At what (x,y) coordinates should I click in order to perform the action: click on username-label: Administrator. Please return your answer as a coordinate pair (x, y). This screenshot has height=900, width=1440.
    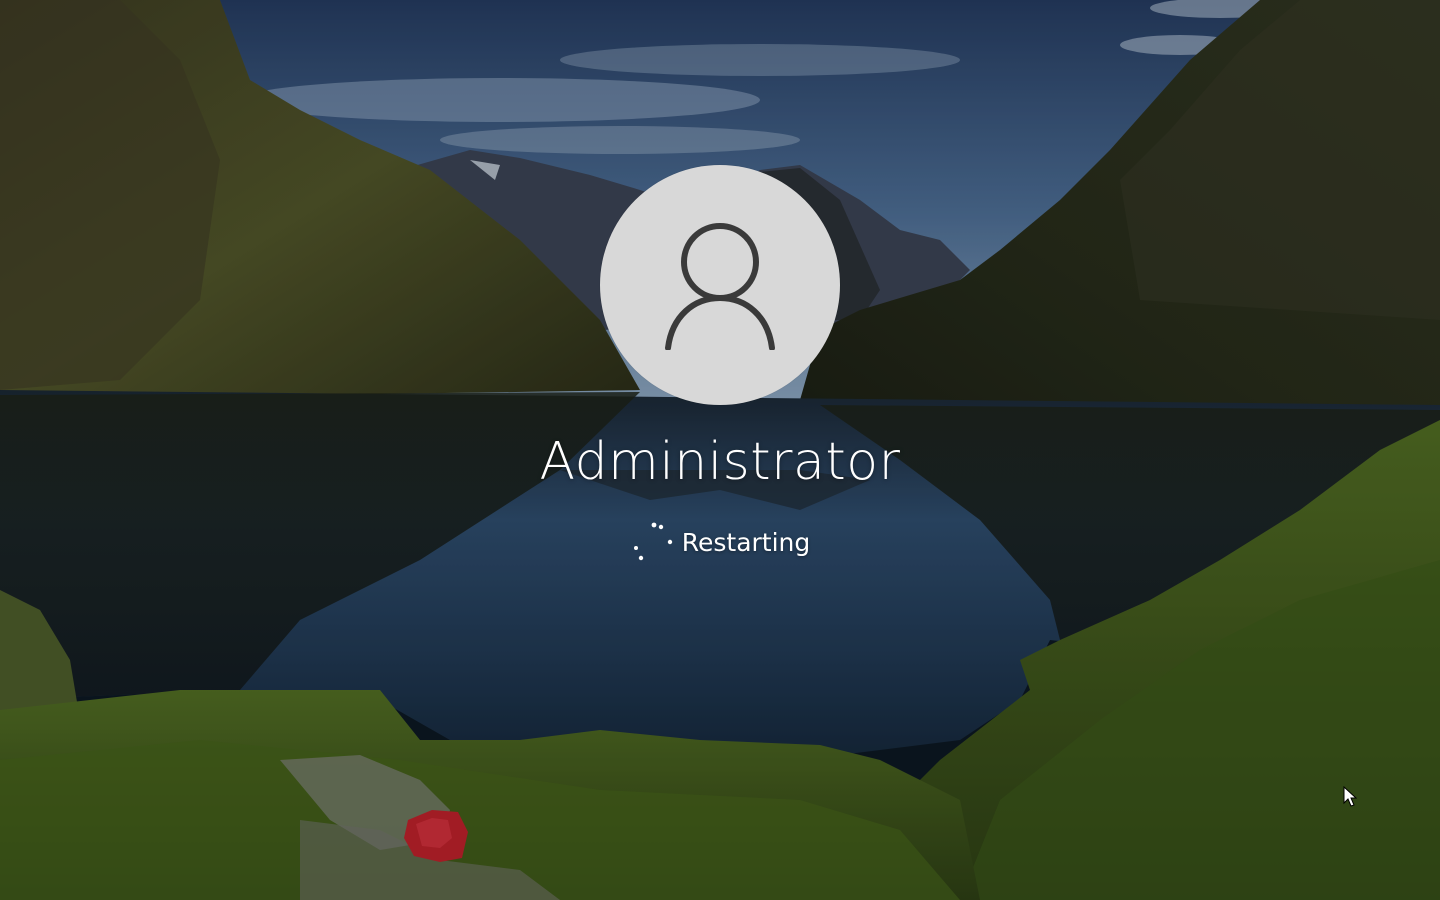
    Looking at the image, I should click on (720, 462).